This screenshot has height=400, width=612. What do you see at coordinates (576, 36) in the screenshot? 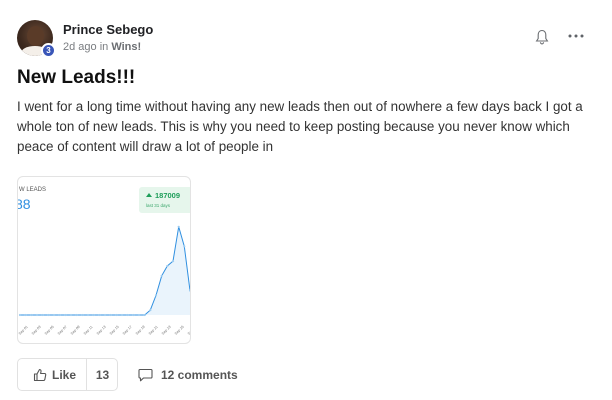
I see `more-options-icon` at bounding box center [576, 36].